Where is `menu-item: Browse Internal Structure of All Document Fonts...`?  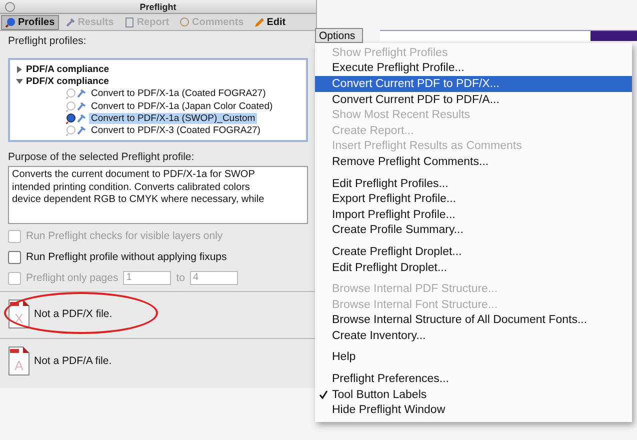
menu-item: Browse Internal Structure of All Document Fonts... is located at coordinates (473, 320).